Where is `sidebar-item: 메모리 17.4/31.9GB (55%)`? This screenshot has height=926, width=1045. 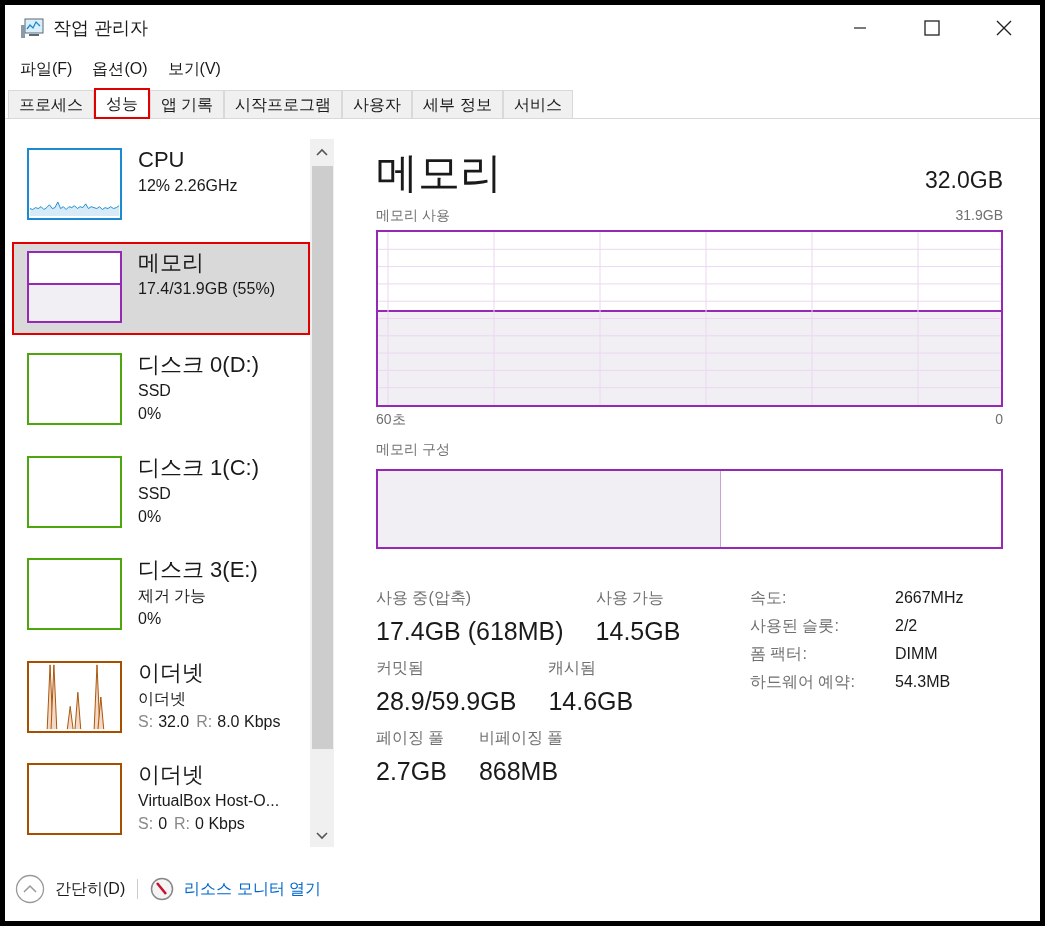
sidebar-item: 메모리 17.4/31.9GB (55%) is located at coordinates (161, 288).